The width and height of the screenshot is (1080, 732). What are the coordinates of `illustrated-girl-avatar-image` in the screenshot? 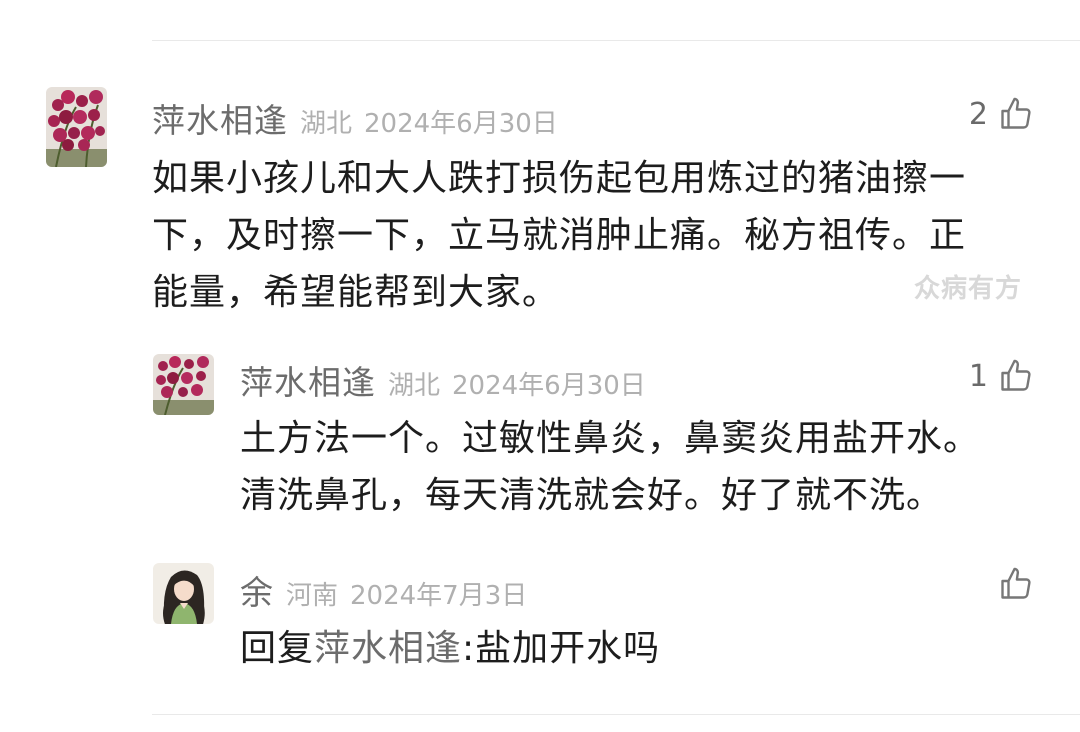 It's located at (183, 593).